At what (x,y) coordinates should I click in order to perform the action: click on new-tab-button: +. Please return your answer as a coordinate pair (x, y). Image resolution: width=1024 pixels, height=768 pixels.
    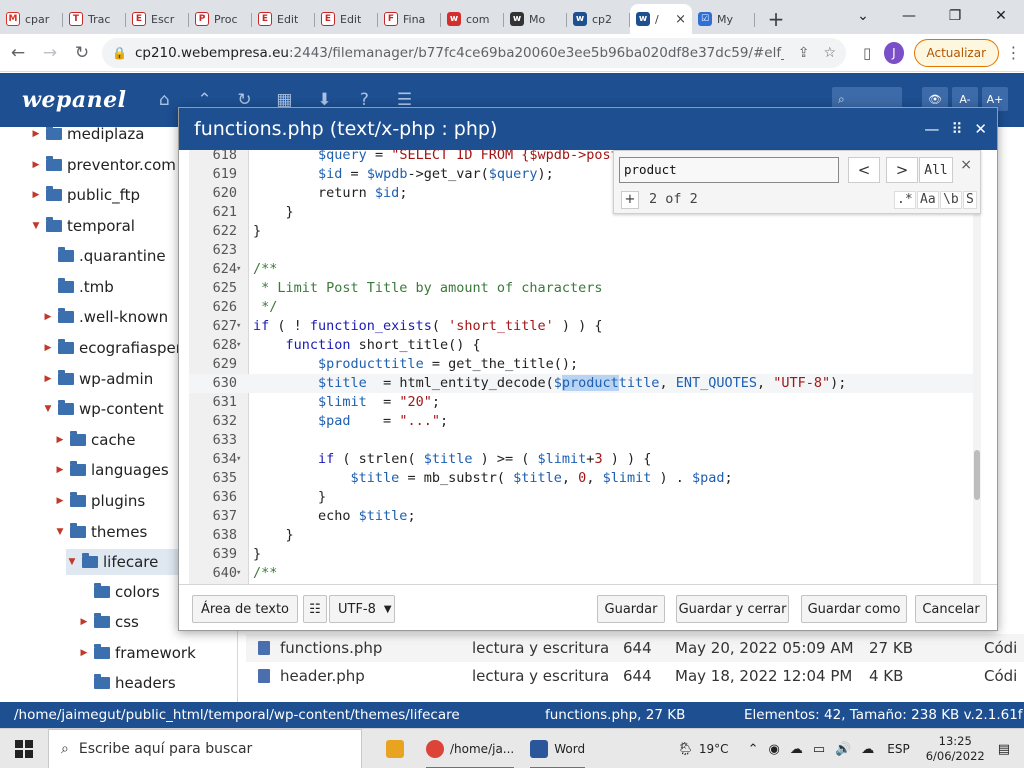
    Looking at the image, I should click on (776, 19).